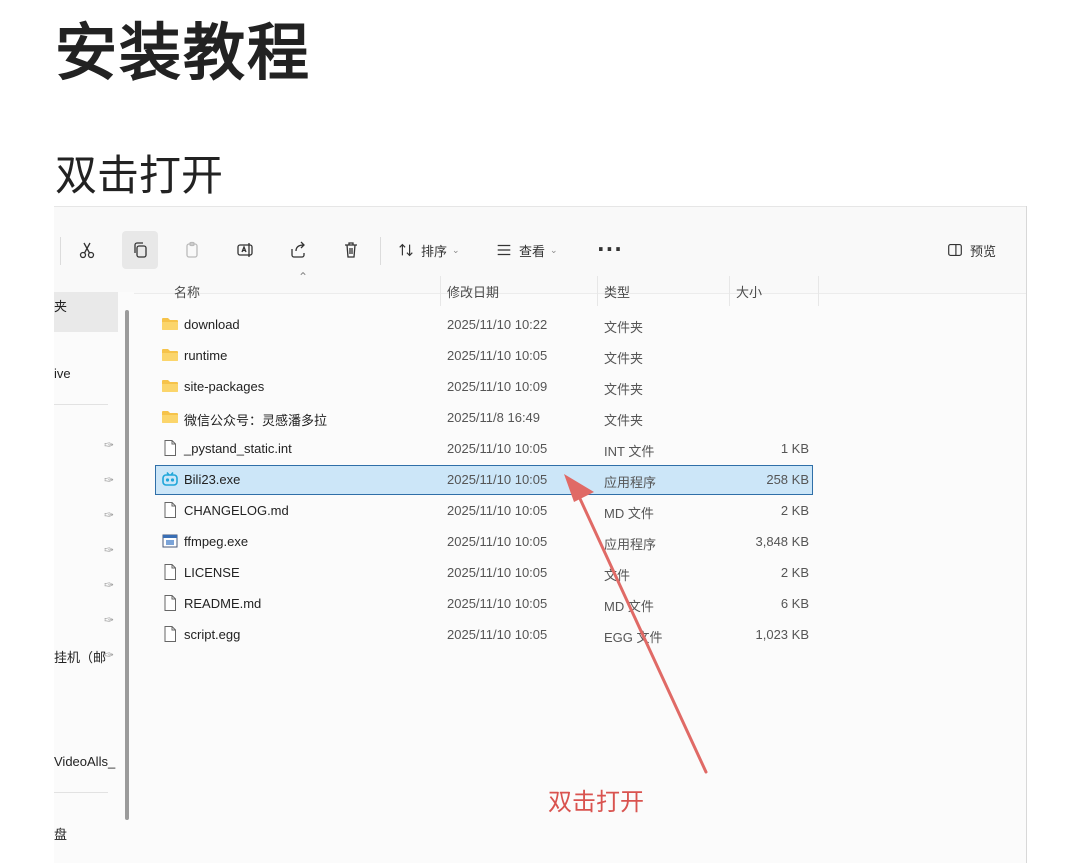  What do you see at coordinates (497, 386) in the screenshot?
I see `file-date: 2025/11/10 10:09` at bounding box center [497, 386].